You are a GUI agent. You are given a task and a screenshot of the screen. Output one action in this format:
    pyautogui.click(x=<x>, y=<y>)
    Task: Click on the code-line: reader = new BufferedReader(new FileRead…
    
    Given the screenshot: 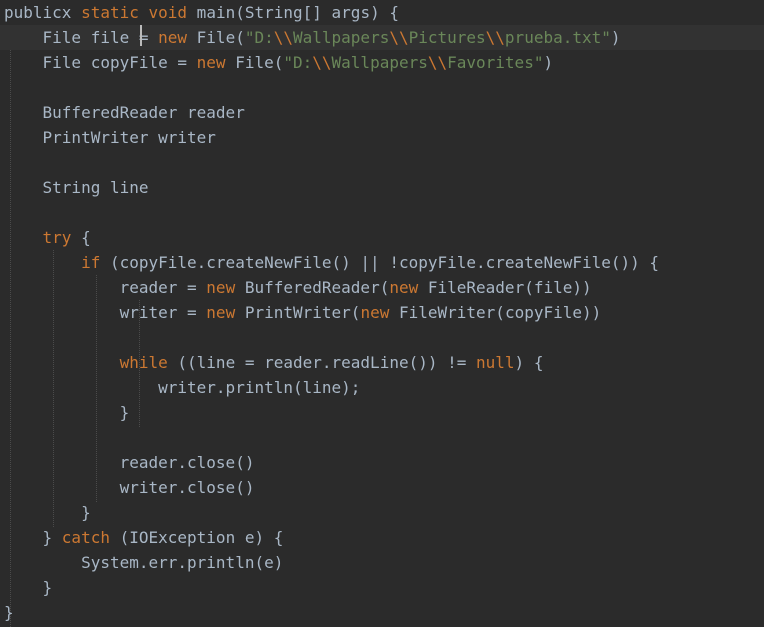 What is the action you would take?
    pyautogui.click(x=382, y=287)
    